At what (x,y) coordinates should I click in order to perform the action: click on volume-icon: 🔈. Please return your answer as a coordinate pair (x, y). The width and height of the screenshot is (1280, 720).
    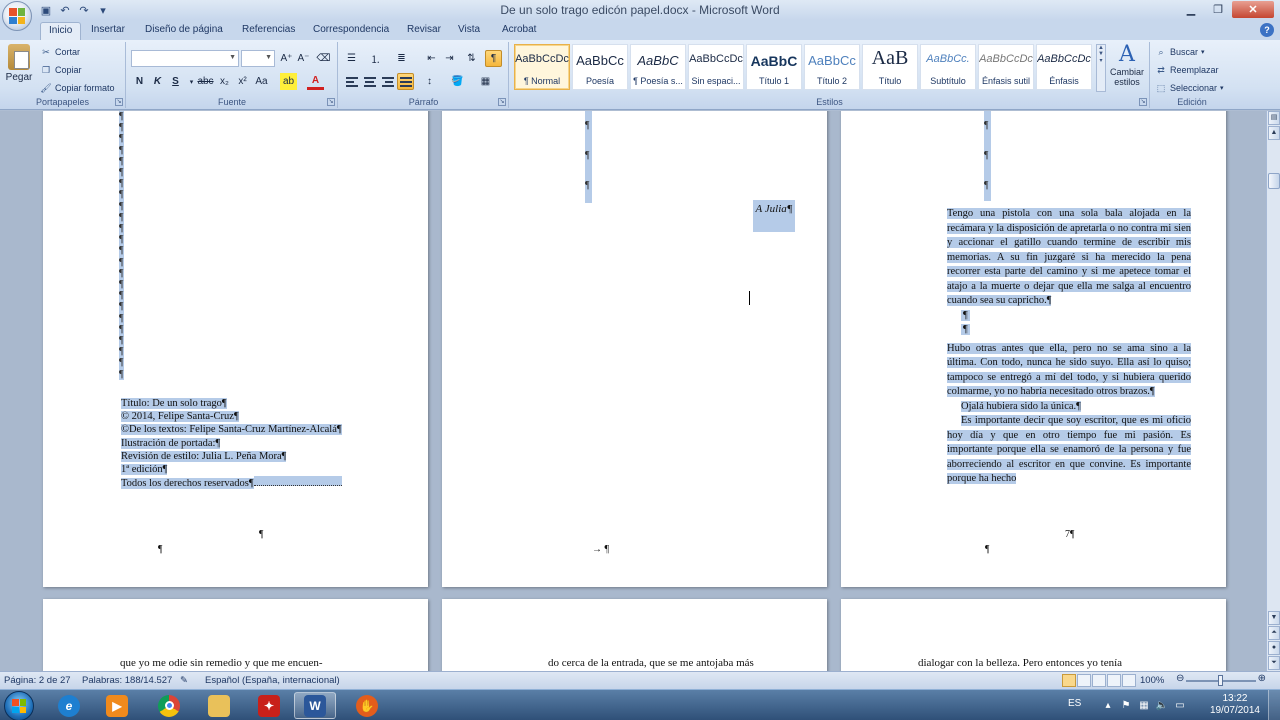
    Looking at the image, I should click on (1162, 705).